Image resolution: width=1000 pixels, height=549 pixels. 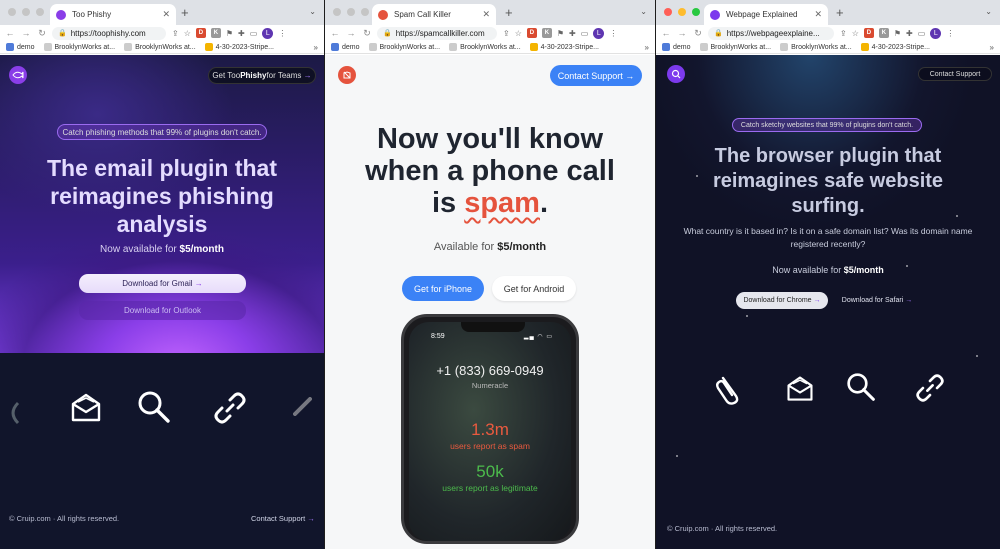 What do you see at coordinates (113, 14) in the screenshot?
I see `browser-tab: Too Phishy ✕` at bounding box center [113, 14].